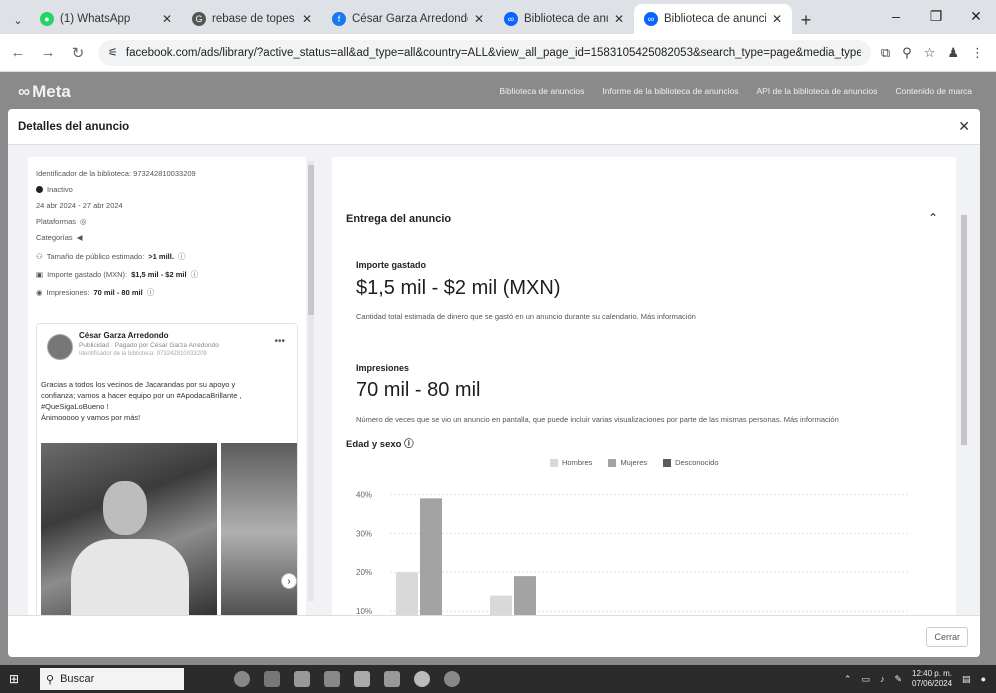 The width and height of the screenshot is (996, 693). I want to click on tab-whatsapp: ● (1) WhatsApp ✕, so click(106, 19).